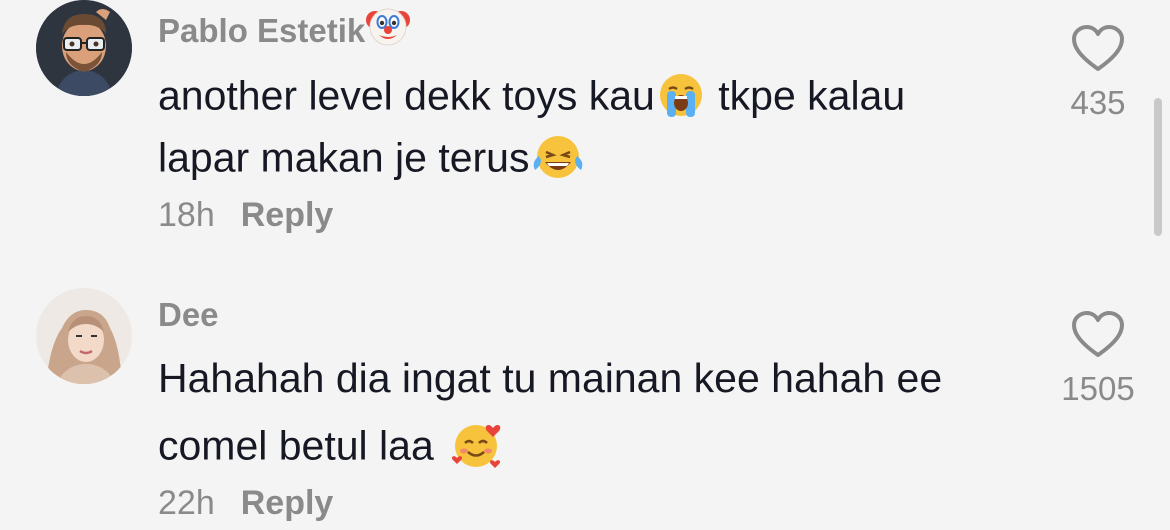 This screenshot has height=530, width=1170. I want to click on comment-text: tkpe kalau, so click(806, 95).